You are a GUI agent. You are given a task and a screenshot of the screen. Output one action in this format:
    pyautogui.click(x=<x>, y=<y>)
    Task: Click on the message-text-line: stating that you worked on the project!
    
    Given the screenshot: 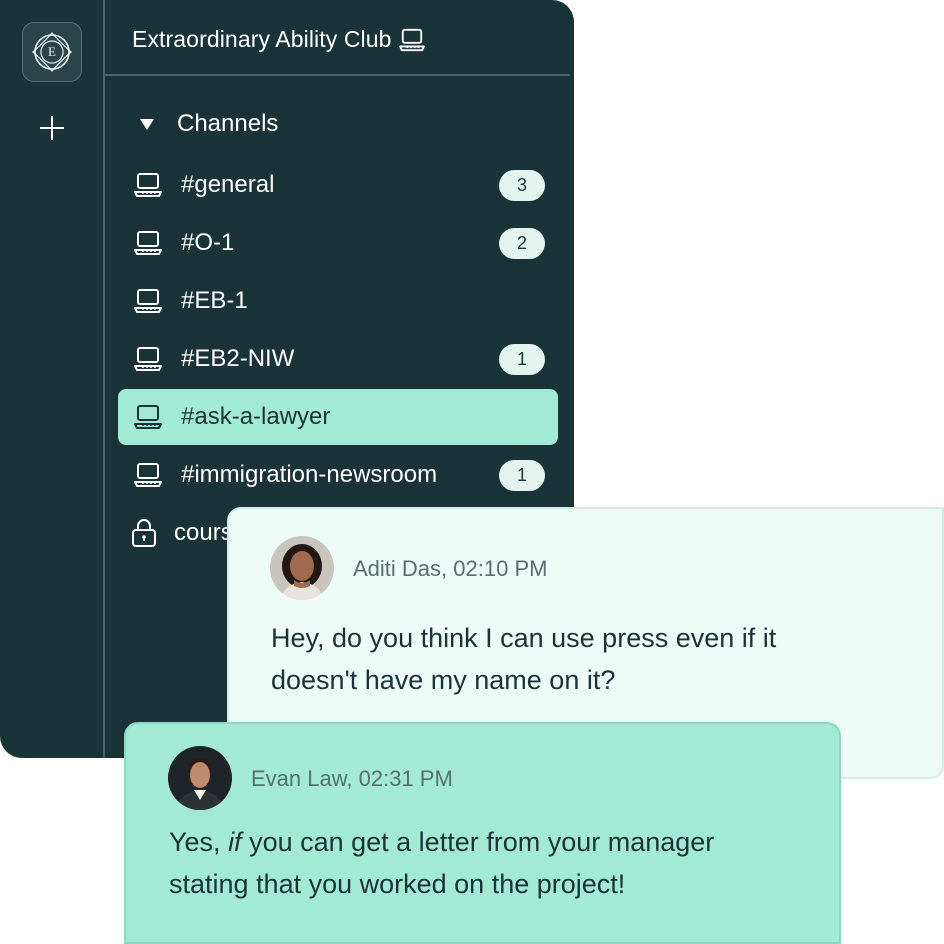 What is the action you would take?
    pyautogui.click(x=397, y=884)
    